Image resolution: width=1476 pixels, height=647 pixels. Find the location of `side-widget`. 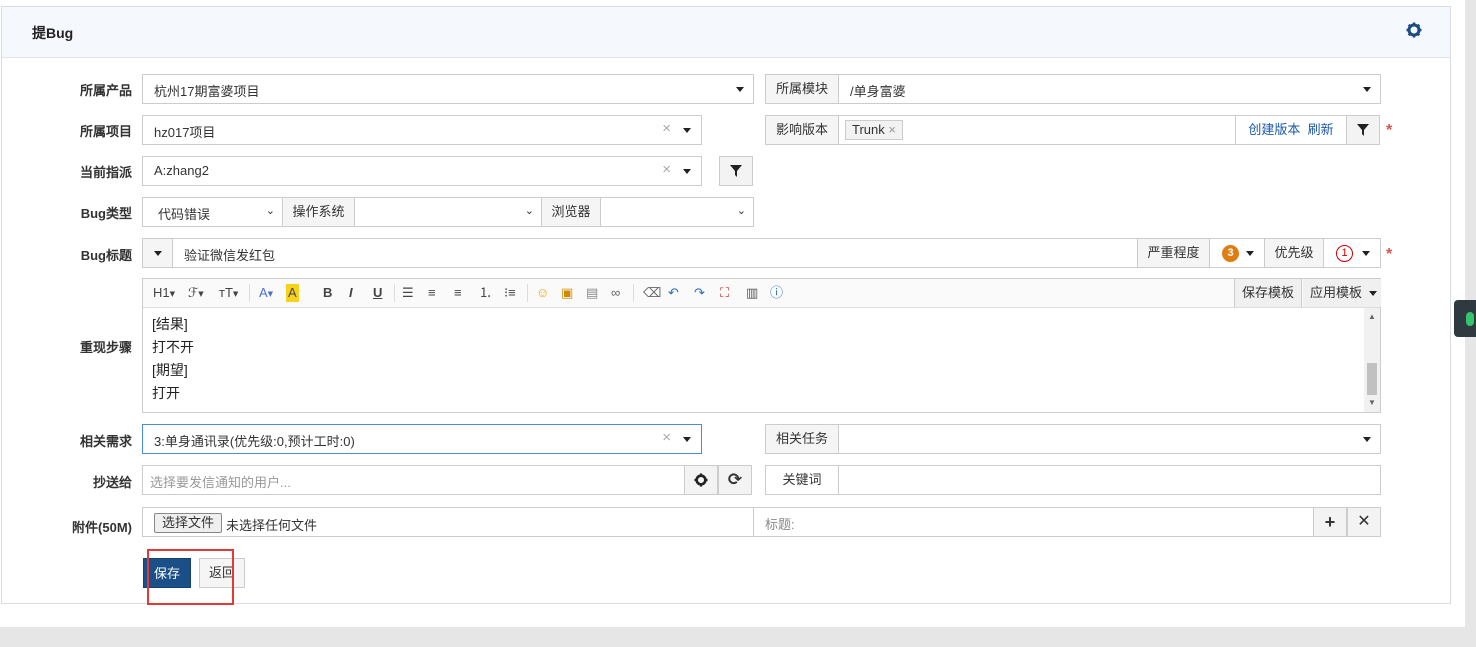

side-widget is located at coordinates (1465, 318).